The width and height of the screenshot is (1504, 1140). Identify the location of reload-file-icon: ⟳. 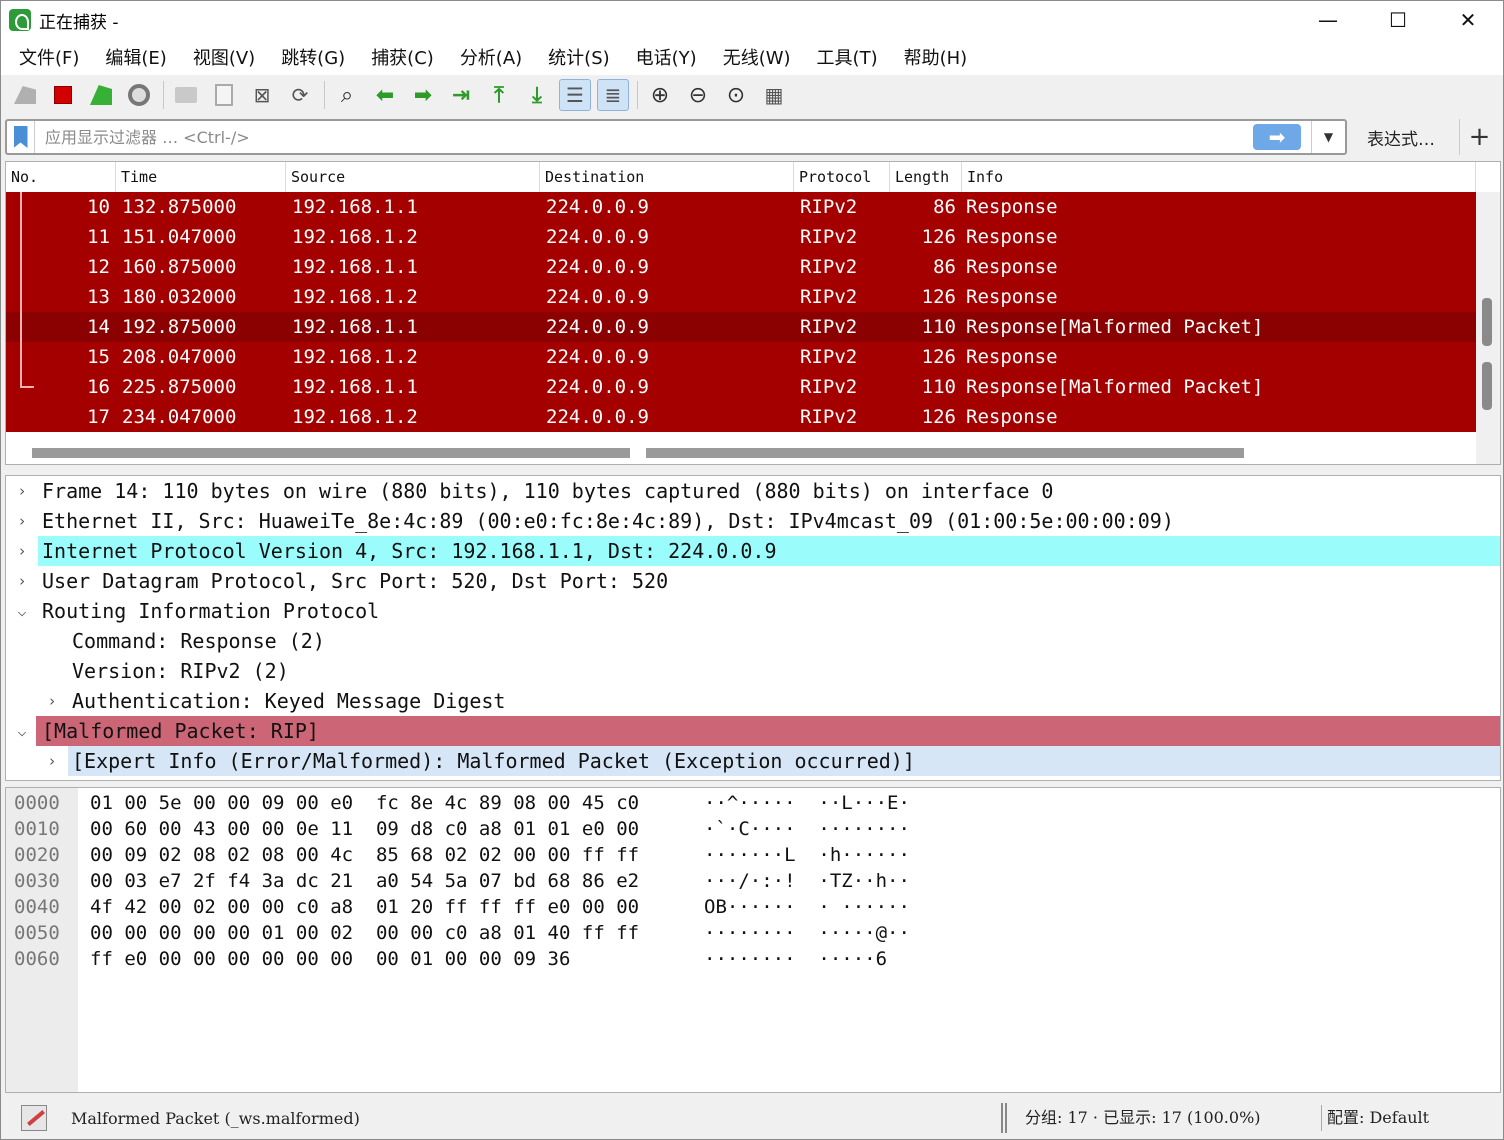
(300, 95).